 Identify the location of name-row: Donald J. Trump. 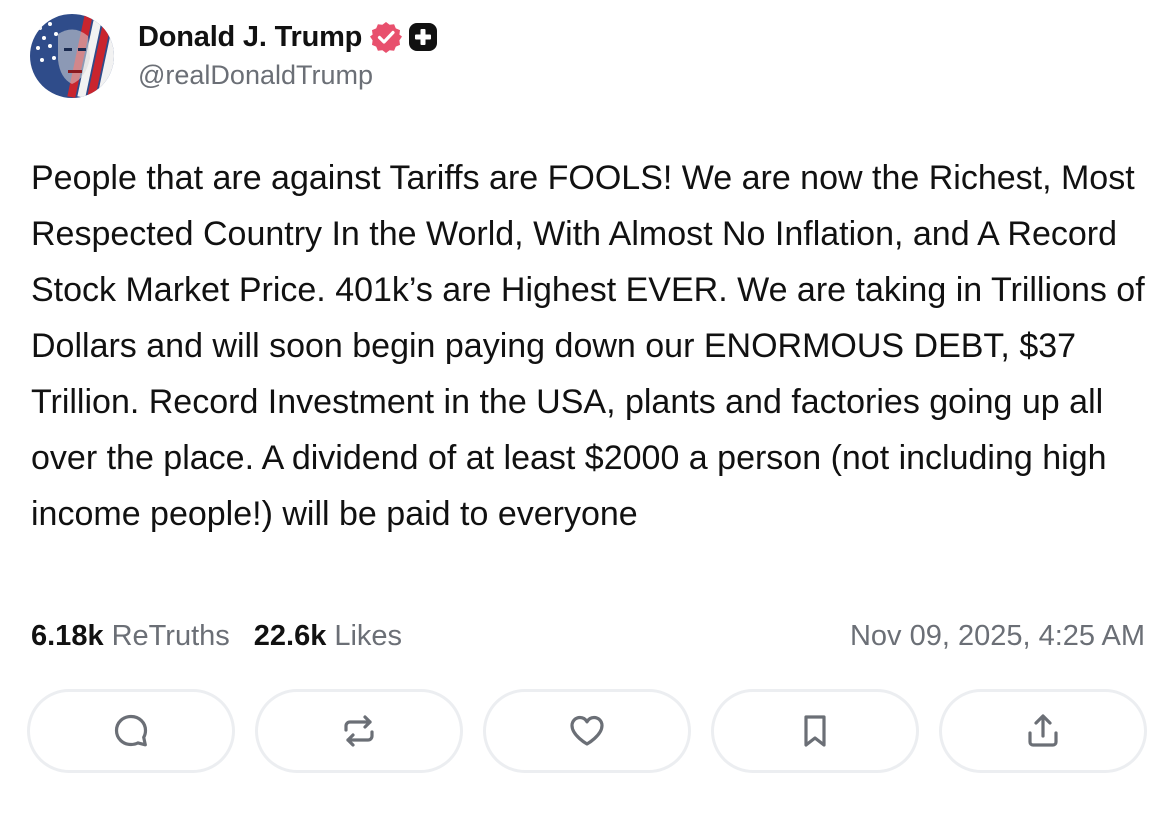
(288, 37).